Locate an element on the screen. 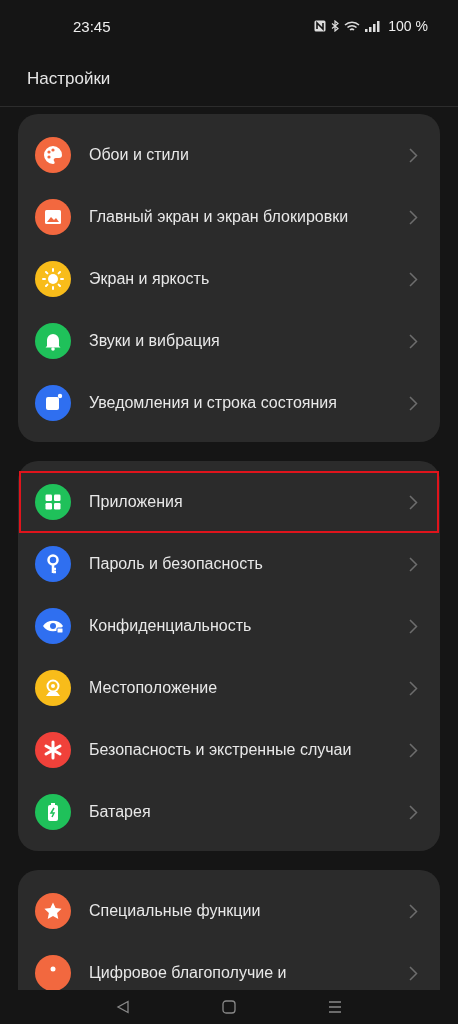  home-icon is located at coordinates (229, 1007).